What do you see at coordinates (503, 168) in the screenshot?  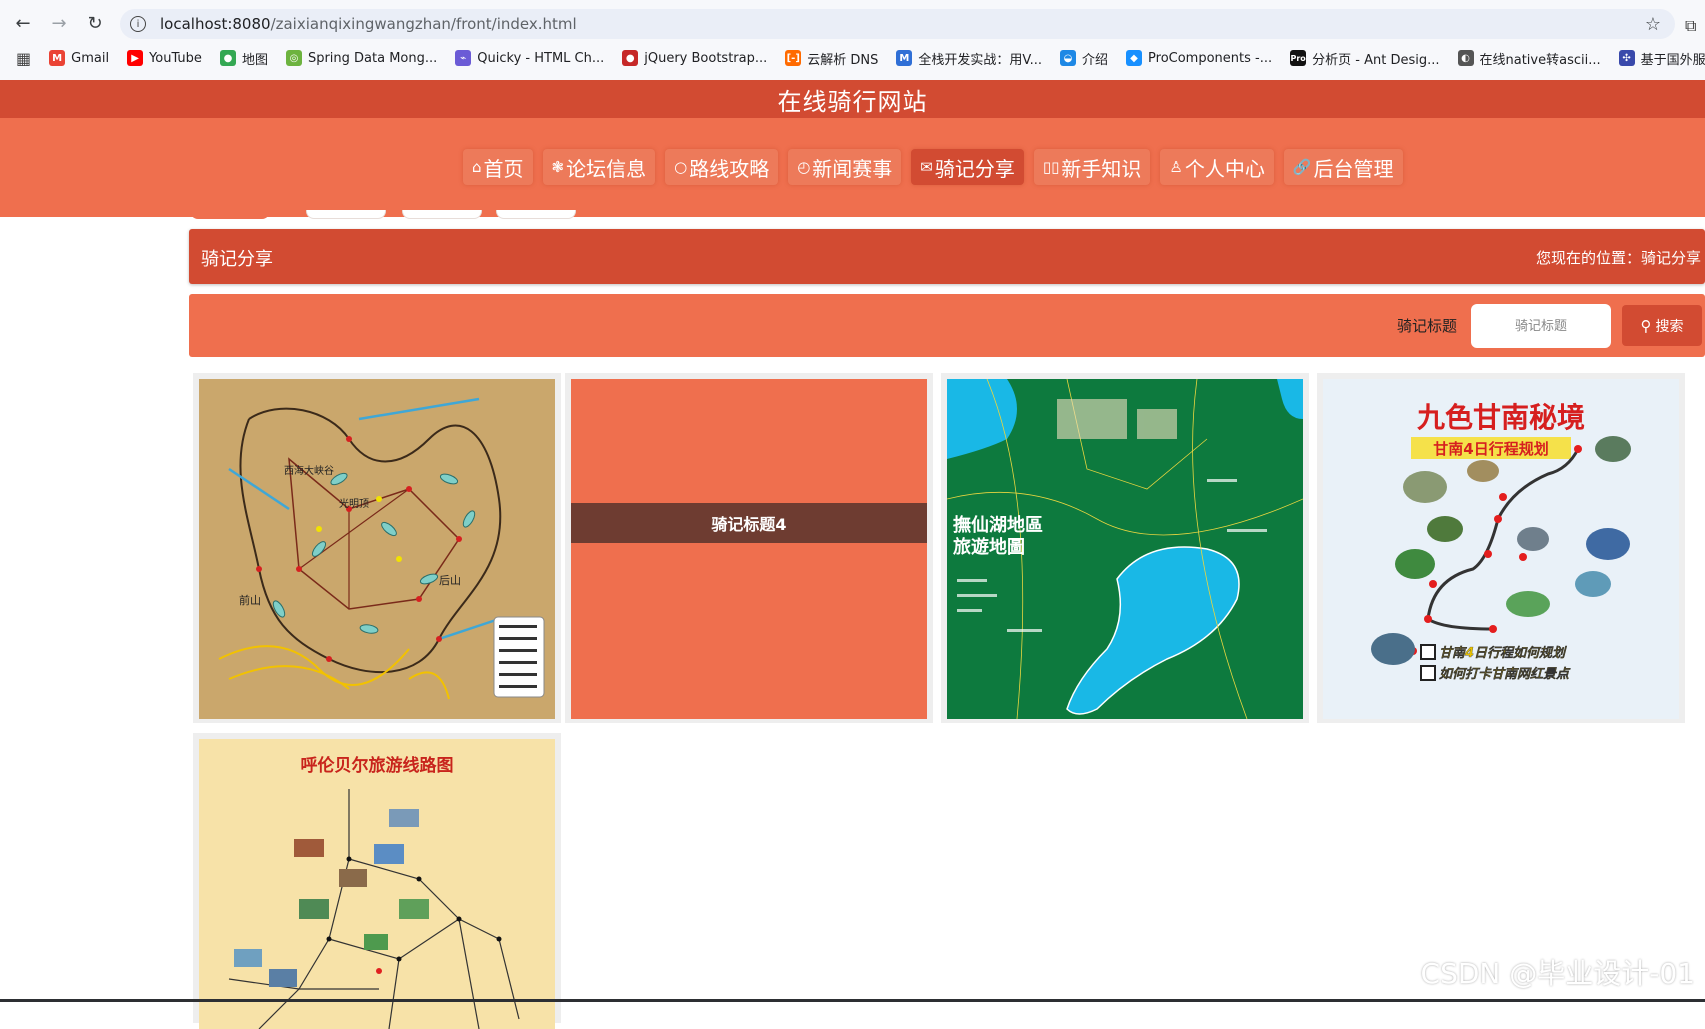 I see `nav-item-label: 首页` at bounding box center [503, 168].